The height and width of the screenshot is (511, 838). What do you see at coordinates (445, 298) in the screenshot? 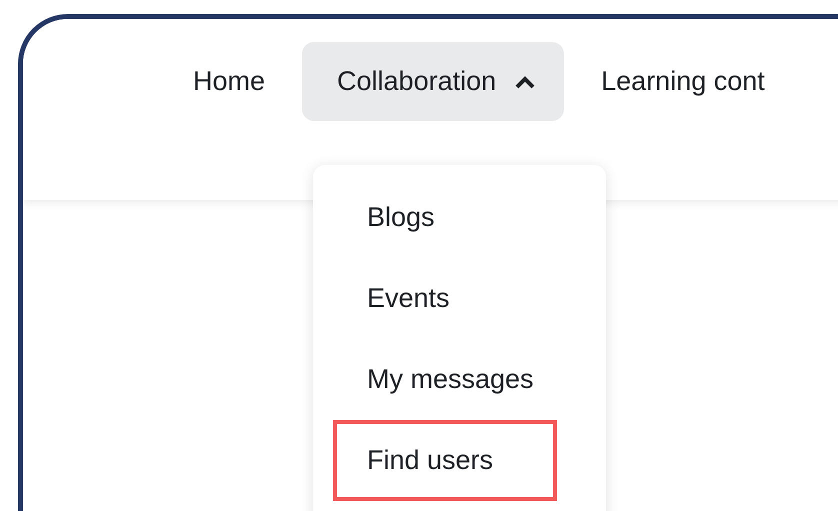
I see `menu-item: Events` at bounding box center [445, 298].